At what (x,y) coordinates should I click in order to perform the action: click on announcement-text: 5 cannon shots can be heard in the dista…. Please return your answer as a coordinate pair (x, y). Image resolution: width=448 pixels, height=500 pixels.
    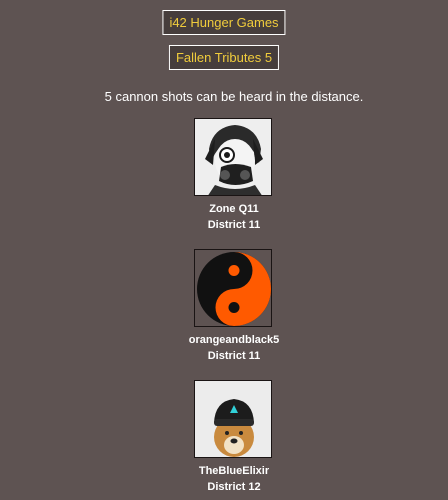
    Looking at the image, I should click on (234, 96).